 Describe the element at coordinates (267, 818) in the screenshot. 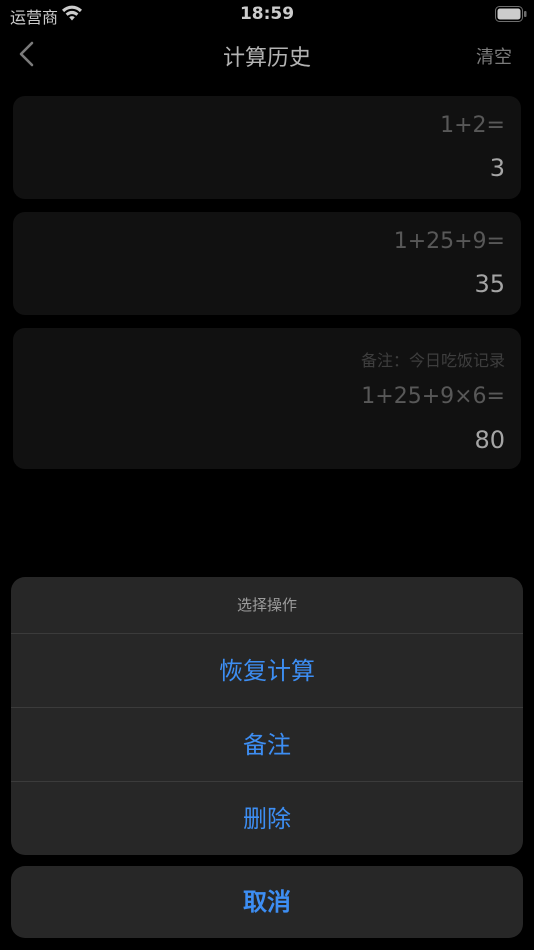

I see `delete-button: 删除` at that location.